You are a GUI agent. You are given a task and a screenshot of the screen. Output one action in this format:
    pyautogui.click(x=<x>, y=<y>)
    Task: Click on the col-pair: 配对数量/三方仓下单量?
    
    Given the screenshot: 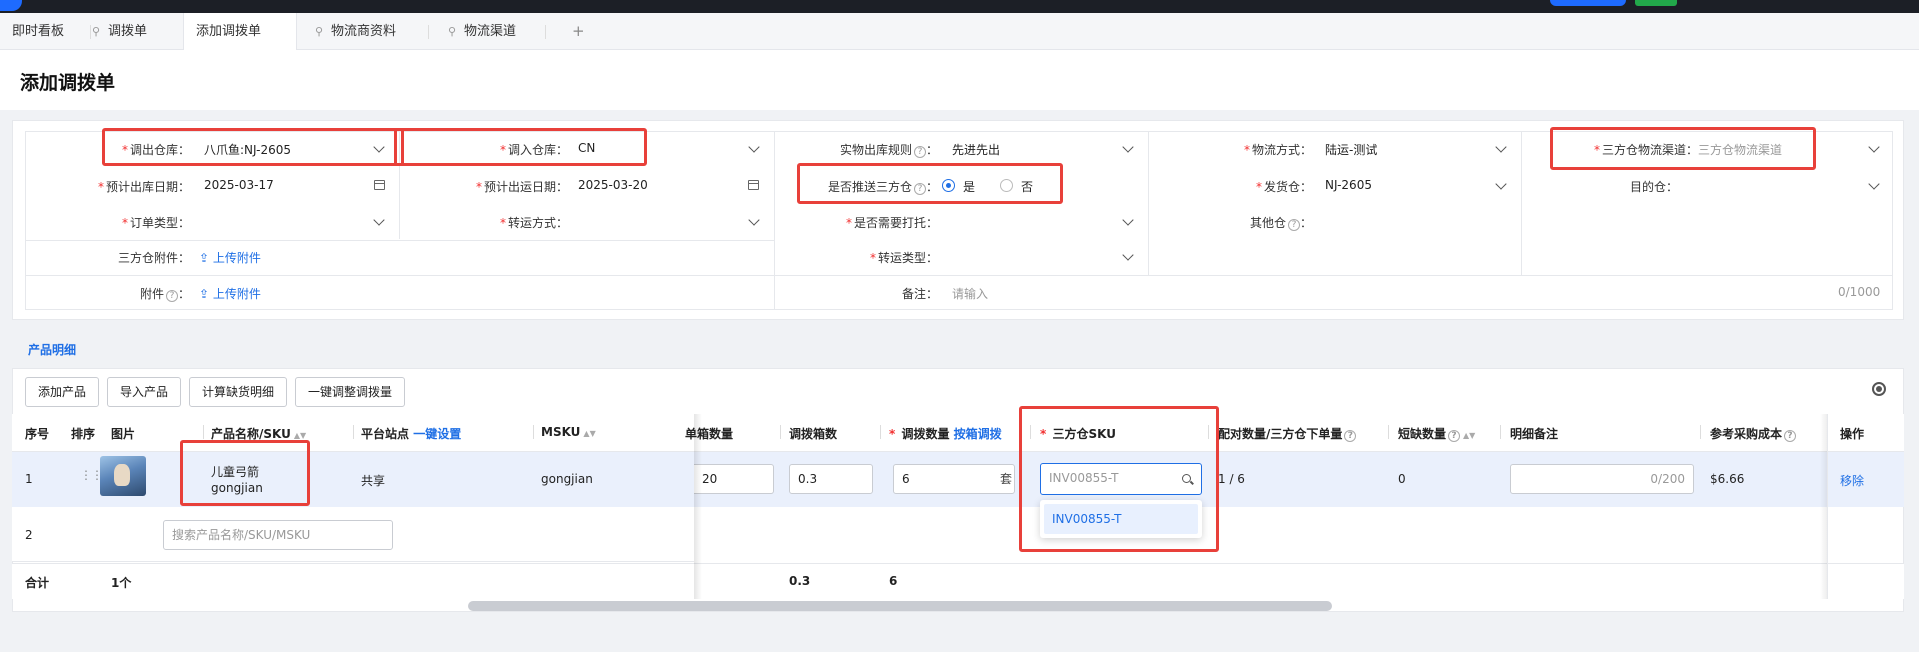 What is the action you would take?
    pyautogui.click(x=1287, y=433)
    